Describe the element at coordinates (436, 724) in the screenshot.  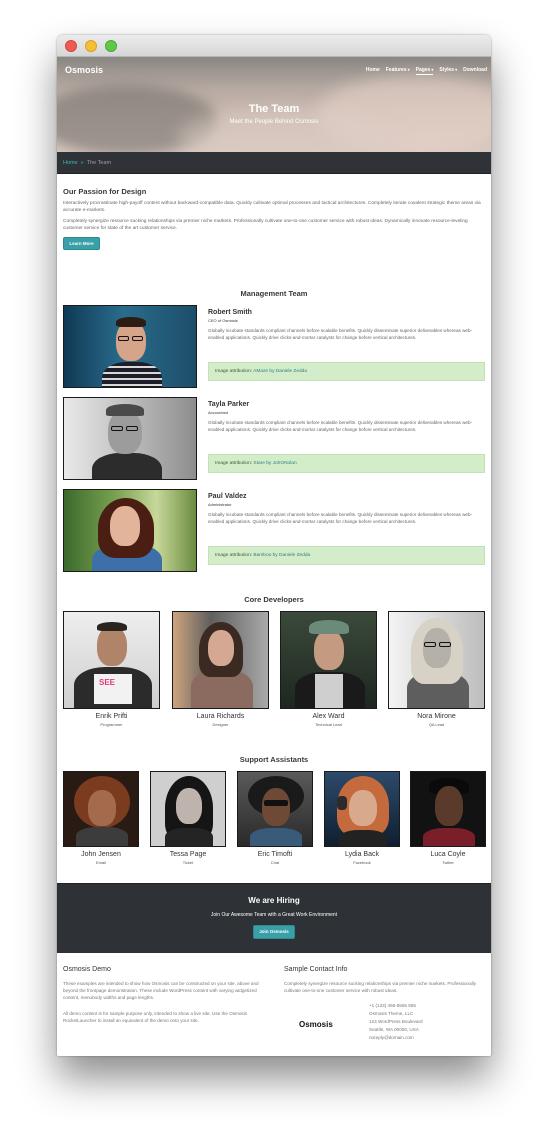
I see `developer-role: QA Lead` at that location.